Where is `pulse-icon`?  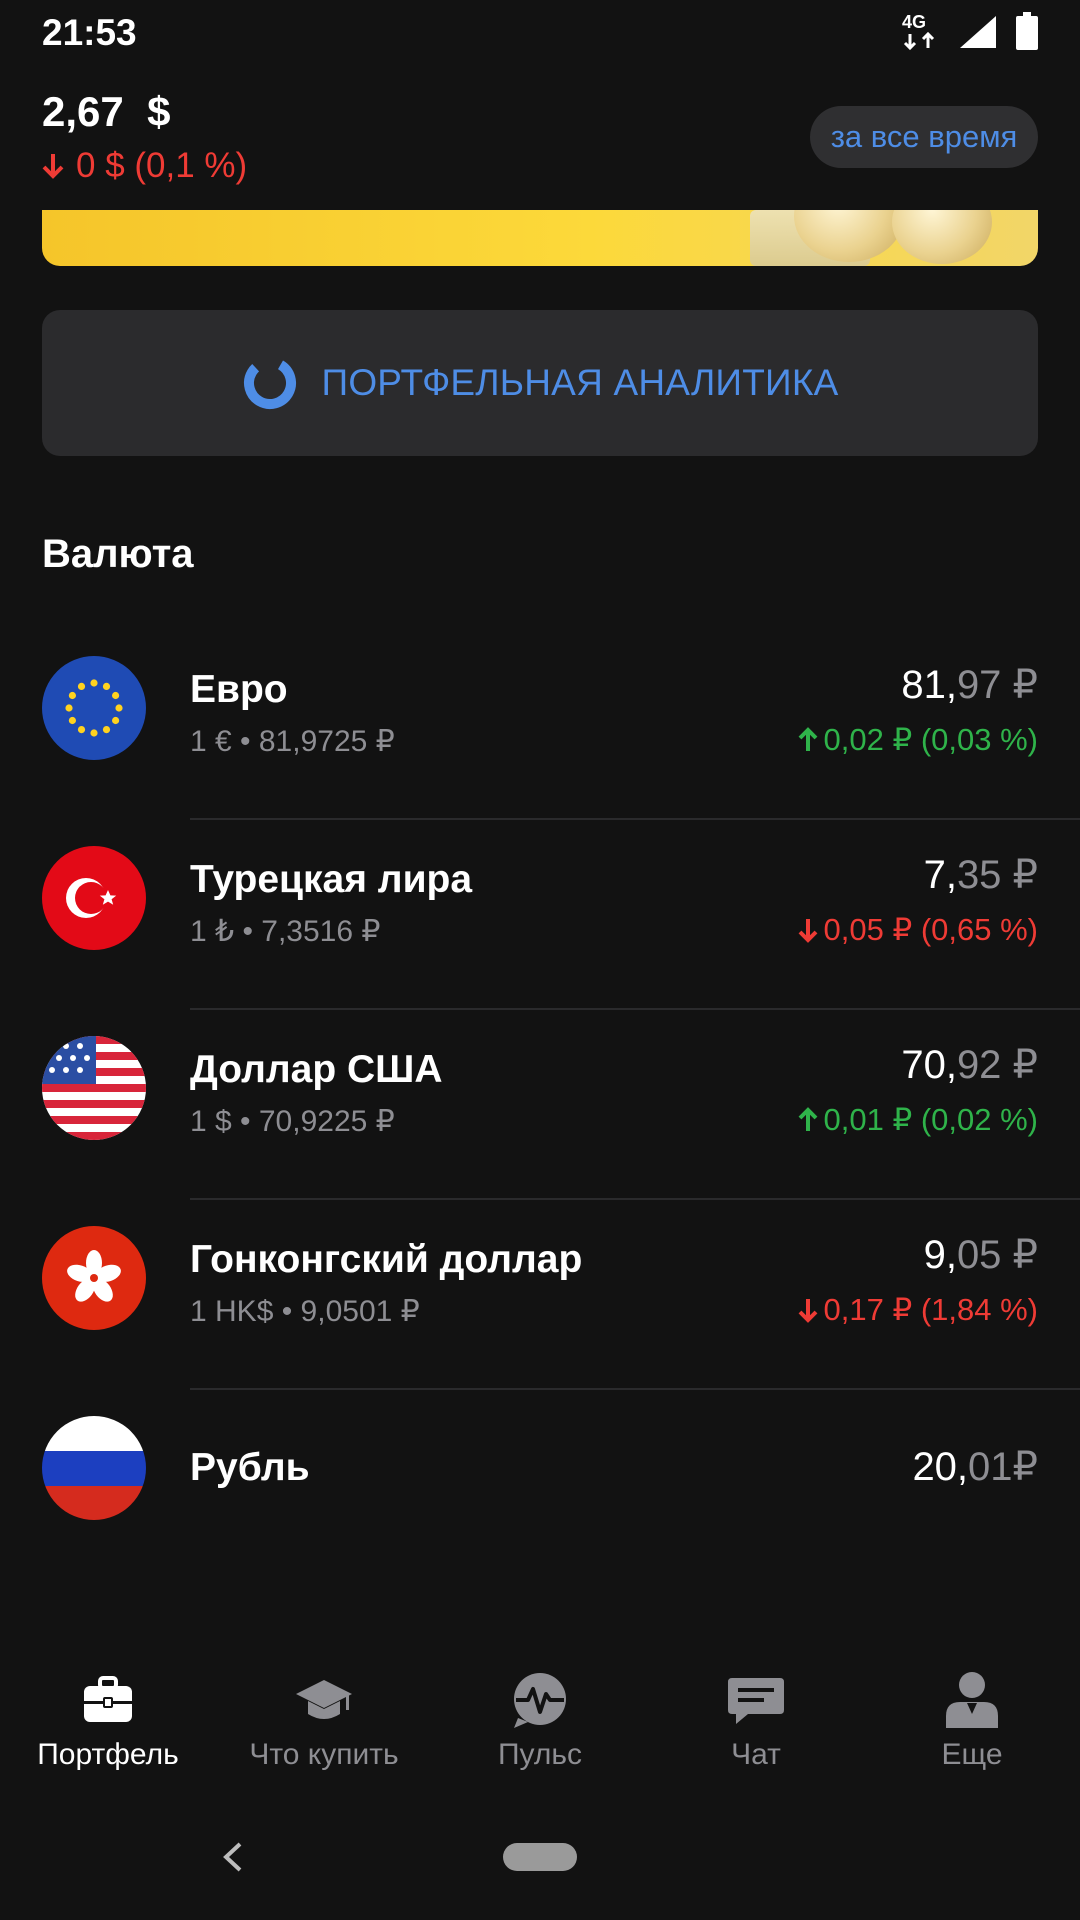
pulse-icon is located at coordinates (540, 1700).